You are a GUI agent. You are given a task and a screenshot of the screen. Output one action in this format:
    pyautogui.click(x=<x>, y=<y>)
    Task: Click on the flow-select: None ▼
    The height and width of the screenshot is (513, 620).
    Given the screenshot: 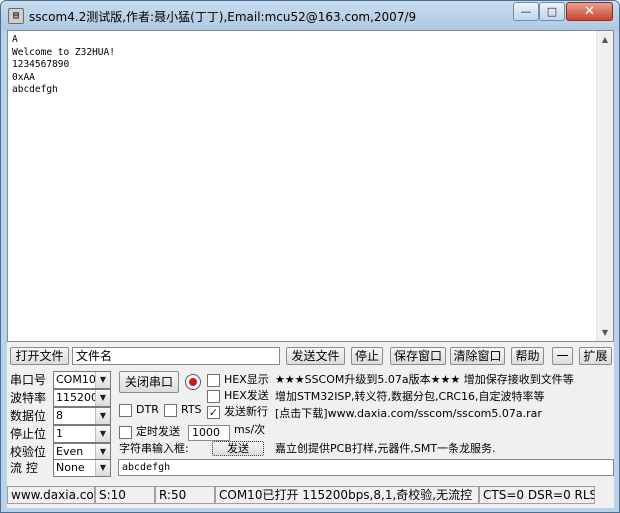 What is the action you would take?
    pyautogui.click(x=82, y=468)
    